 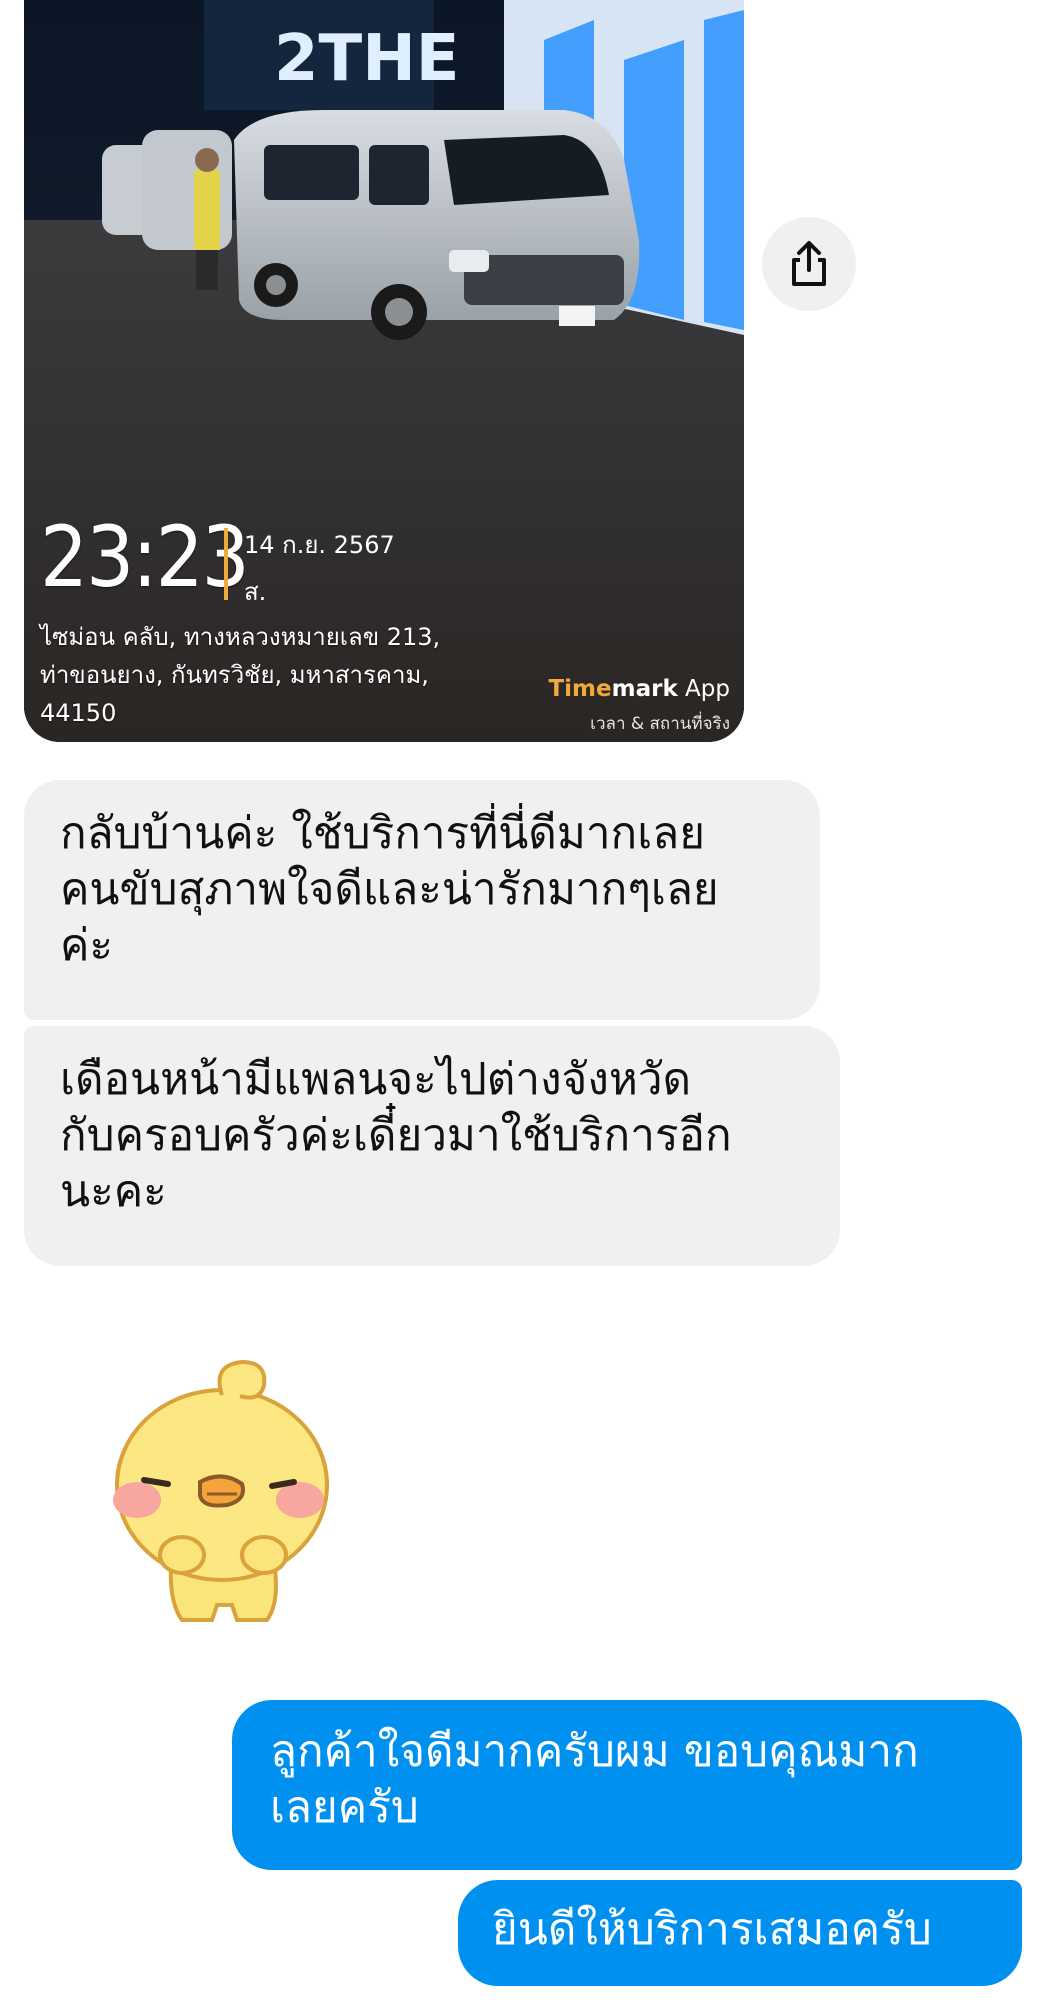 I want to click on outgoing-message: ยินดีให้บริการเสมอครับ, so click(x=740, y=1933).